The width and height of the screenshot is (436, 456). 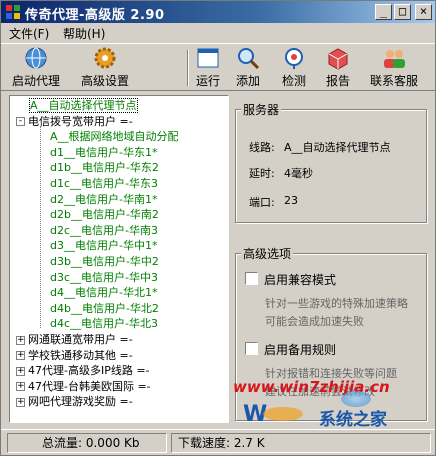 I want to click on tree-leaf-node: d2b__电信用户-华南2, so click(x=104, y=214).